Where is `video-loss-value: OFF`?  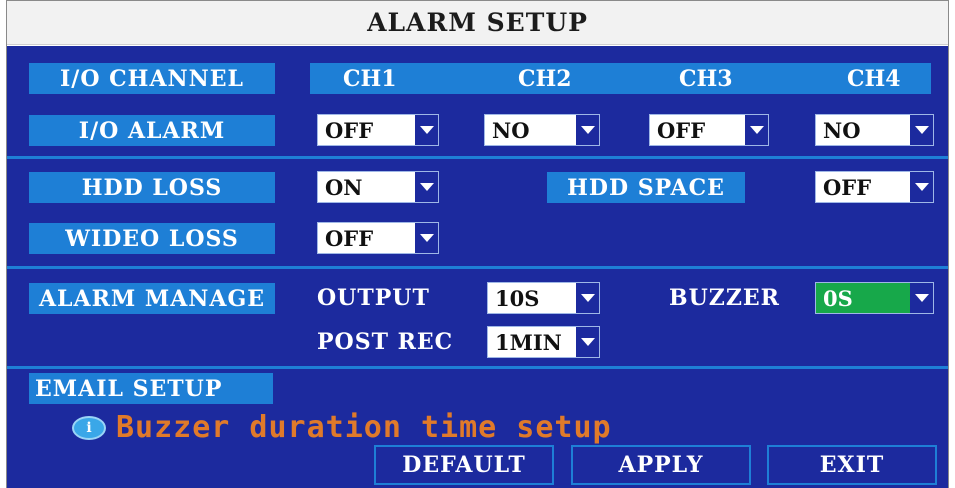 video-loss-value: OFF is located at coordinates (349, 238).